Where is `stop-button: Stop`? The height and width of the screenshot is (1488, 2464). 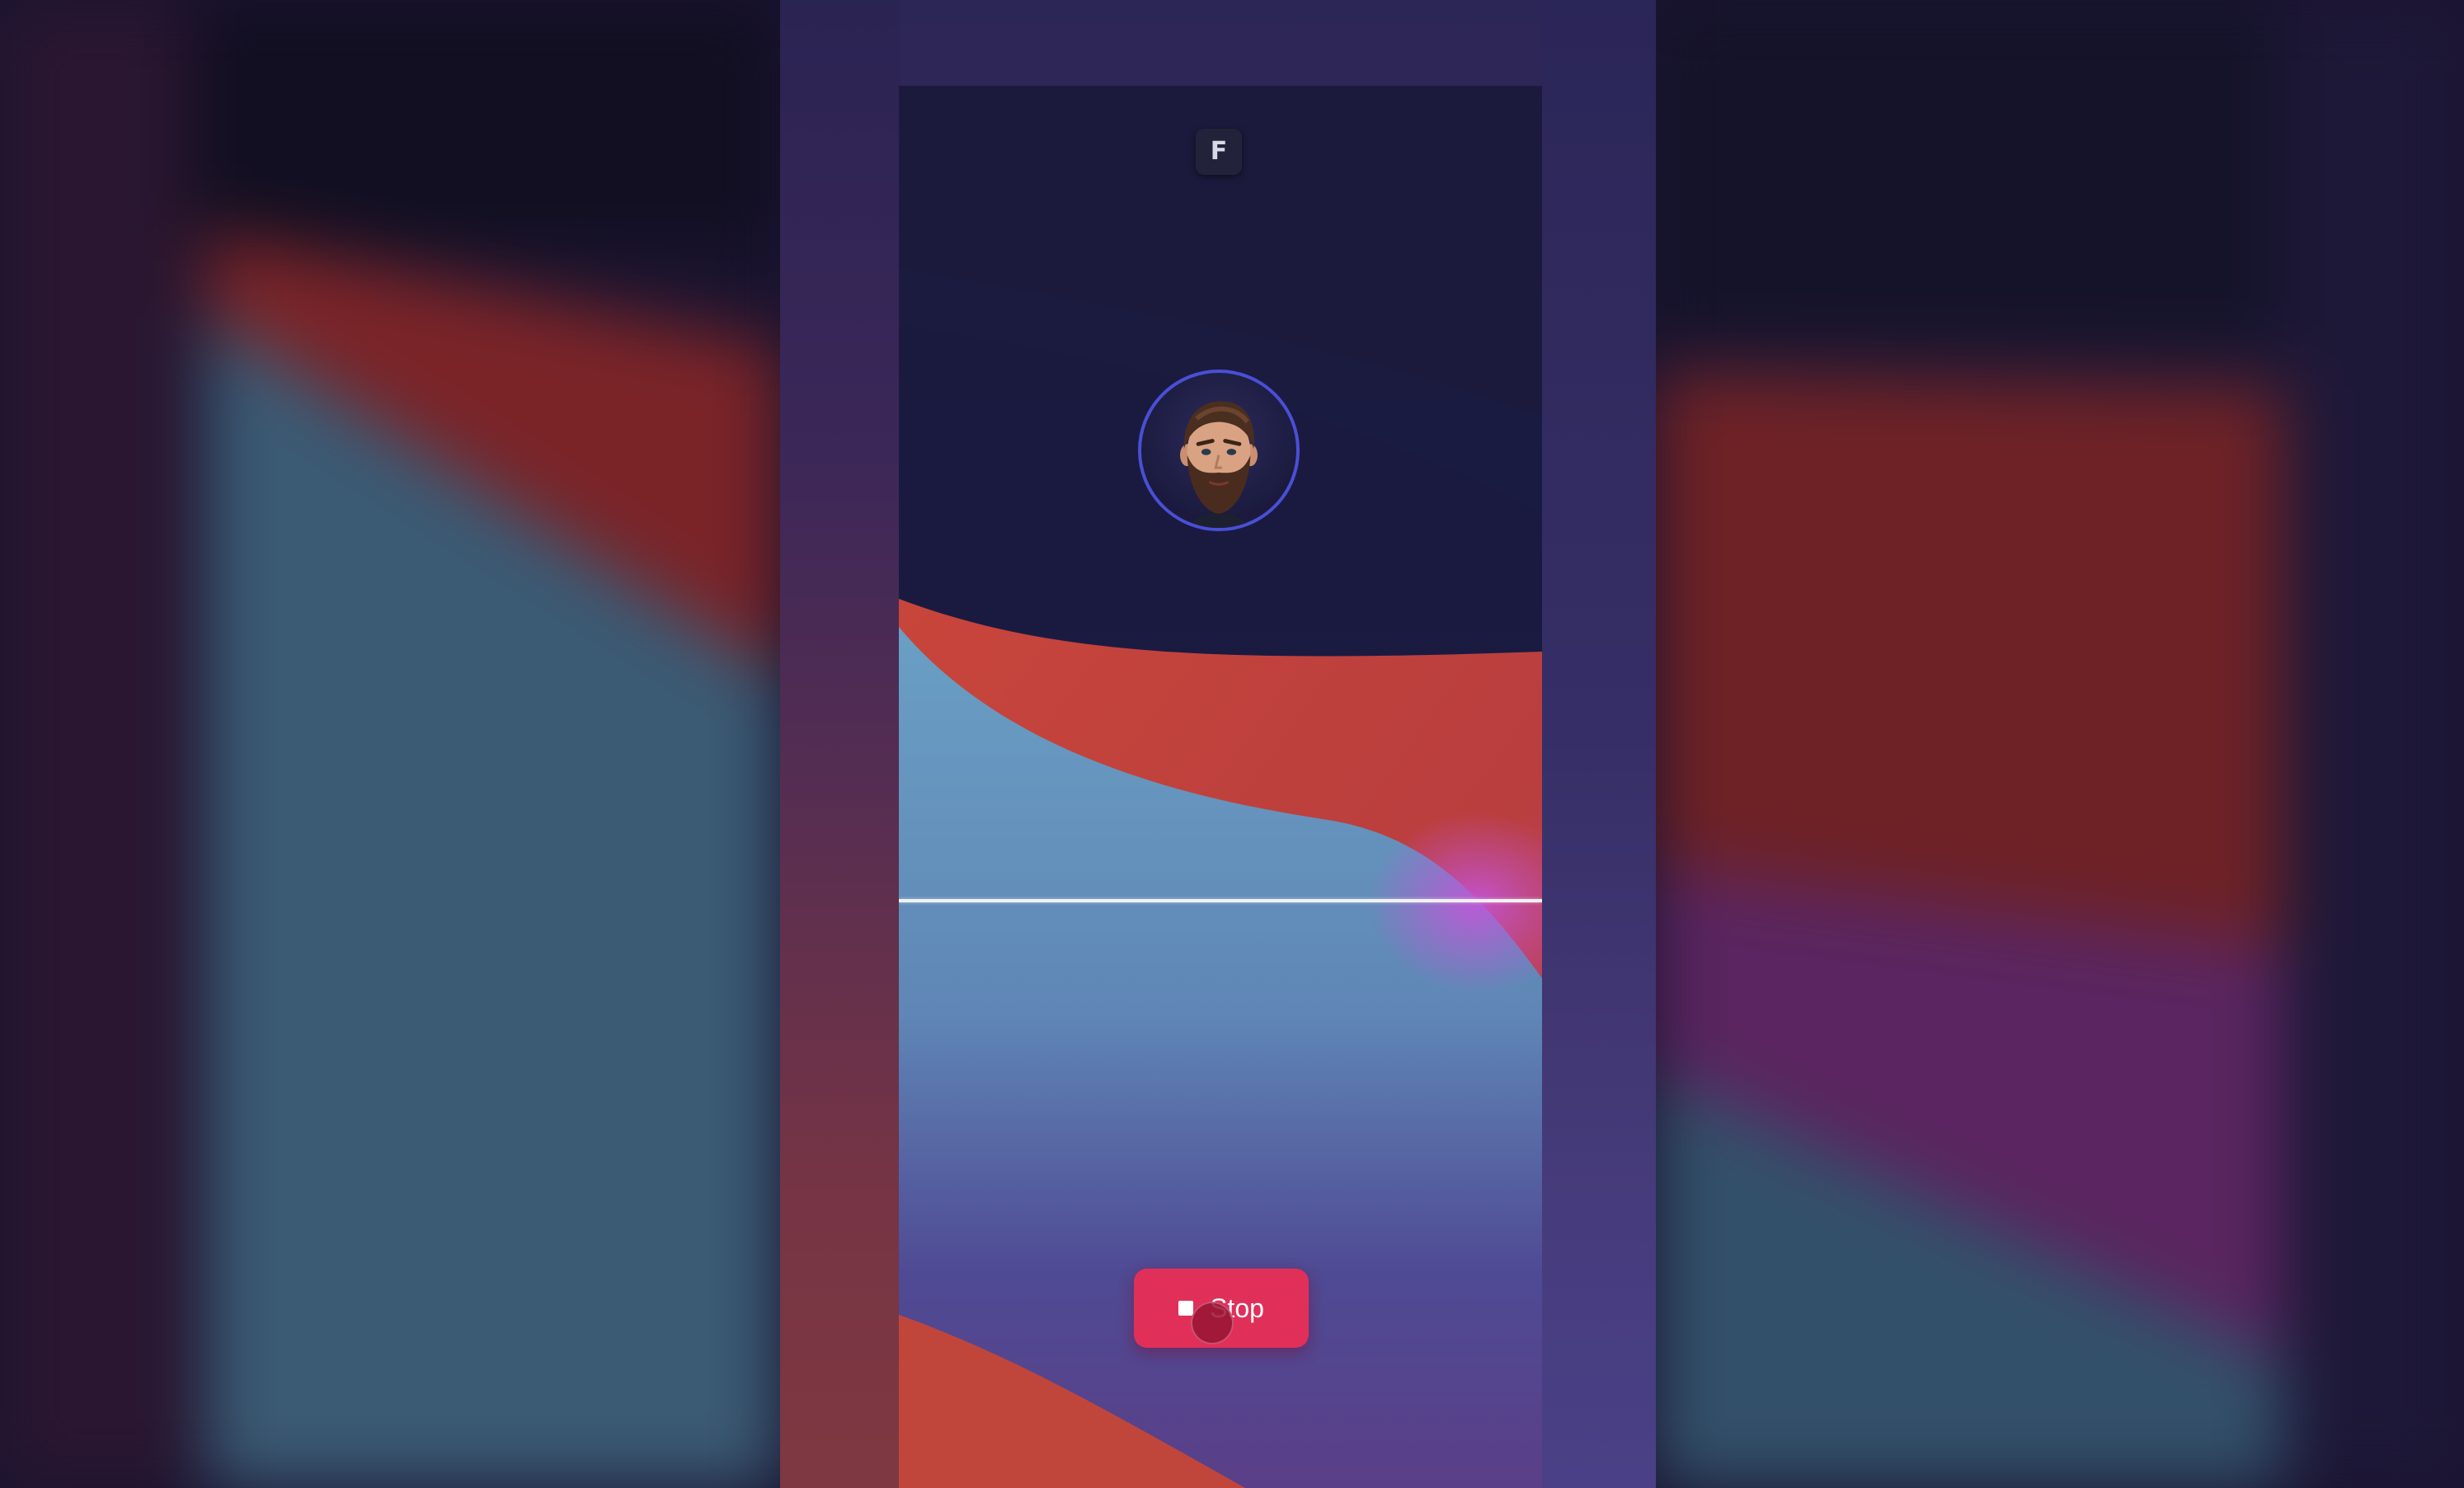
stop-button: Stop is located at coordinates (1221, 1308).